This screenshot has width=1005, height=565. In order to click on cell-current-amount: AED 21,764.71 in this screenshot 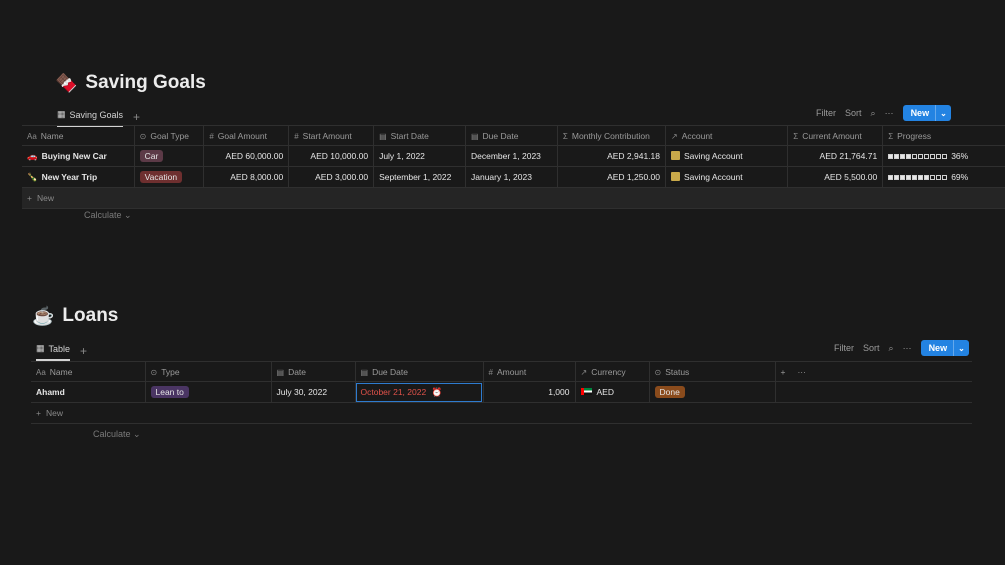, I will do `click(835, 156)`.